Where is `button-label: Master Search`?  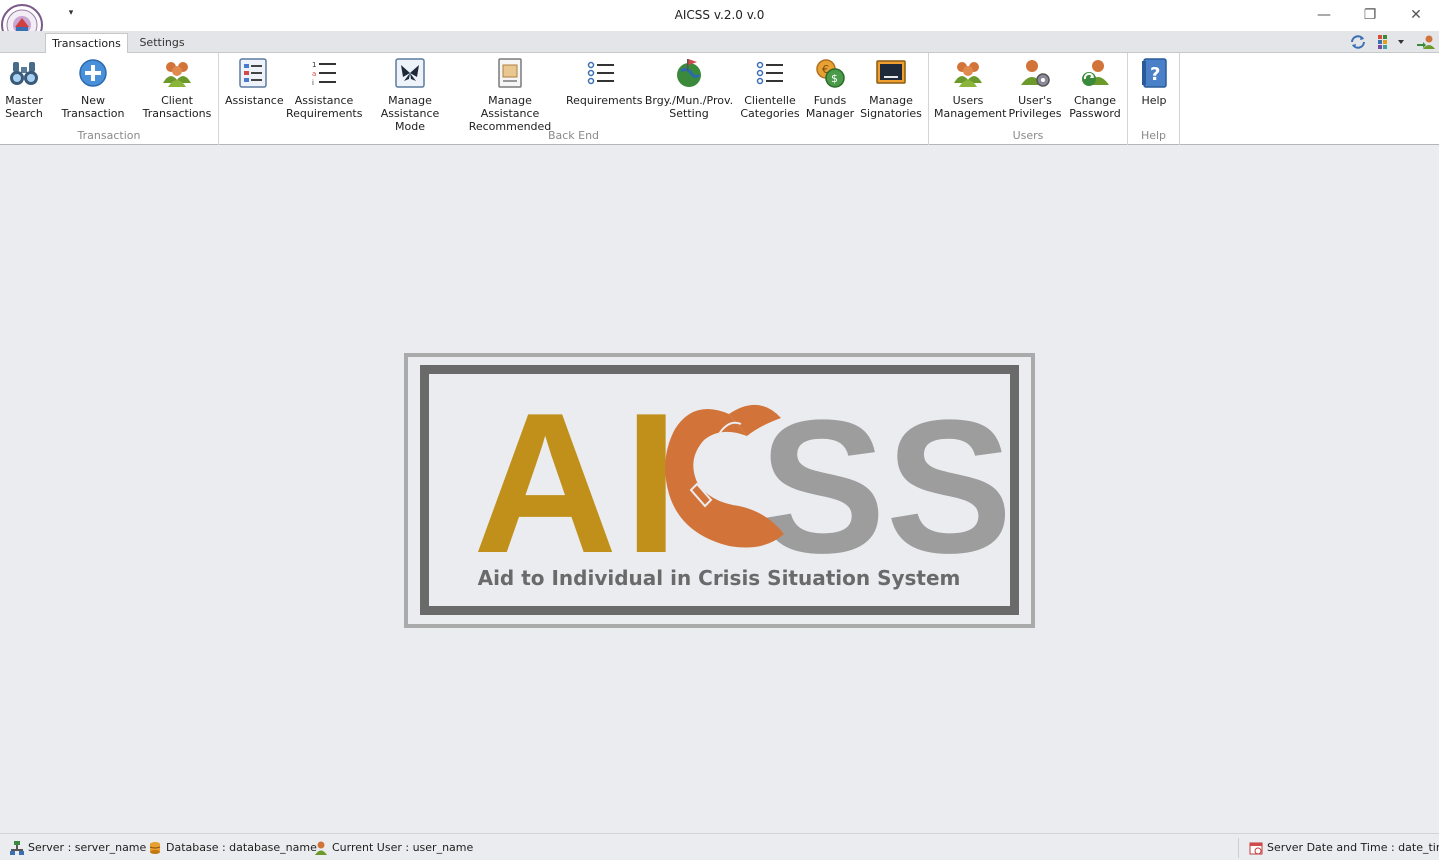
button-label: Master Search is located at coordinates (24, 107).